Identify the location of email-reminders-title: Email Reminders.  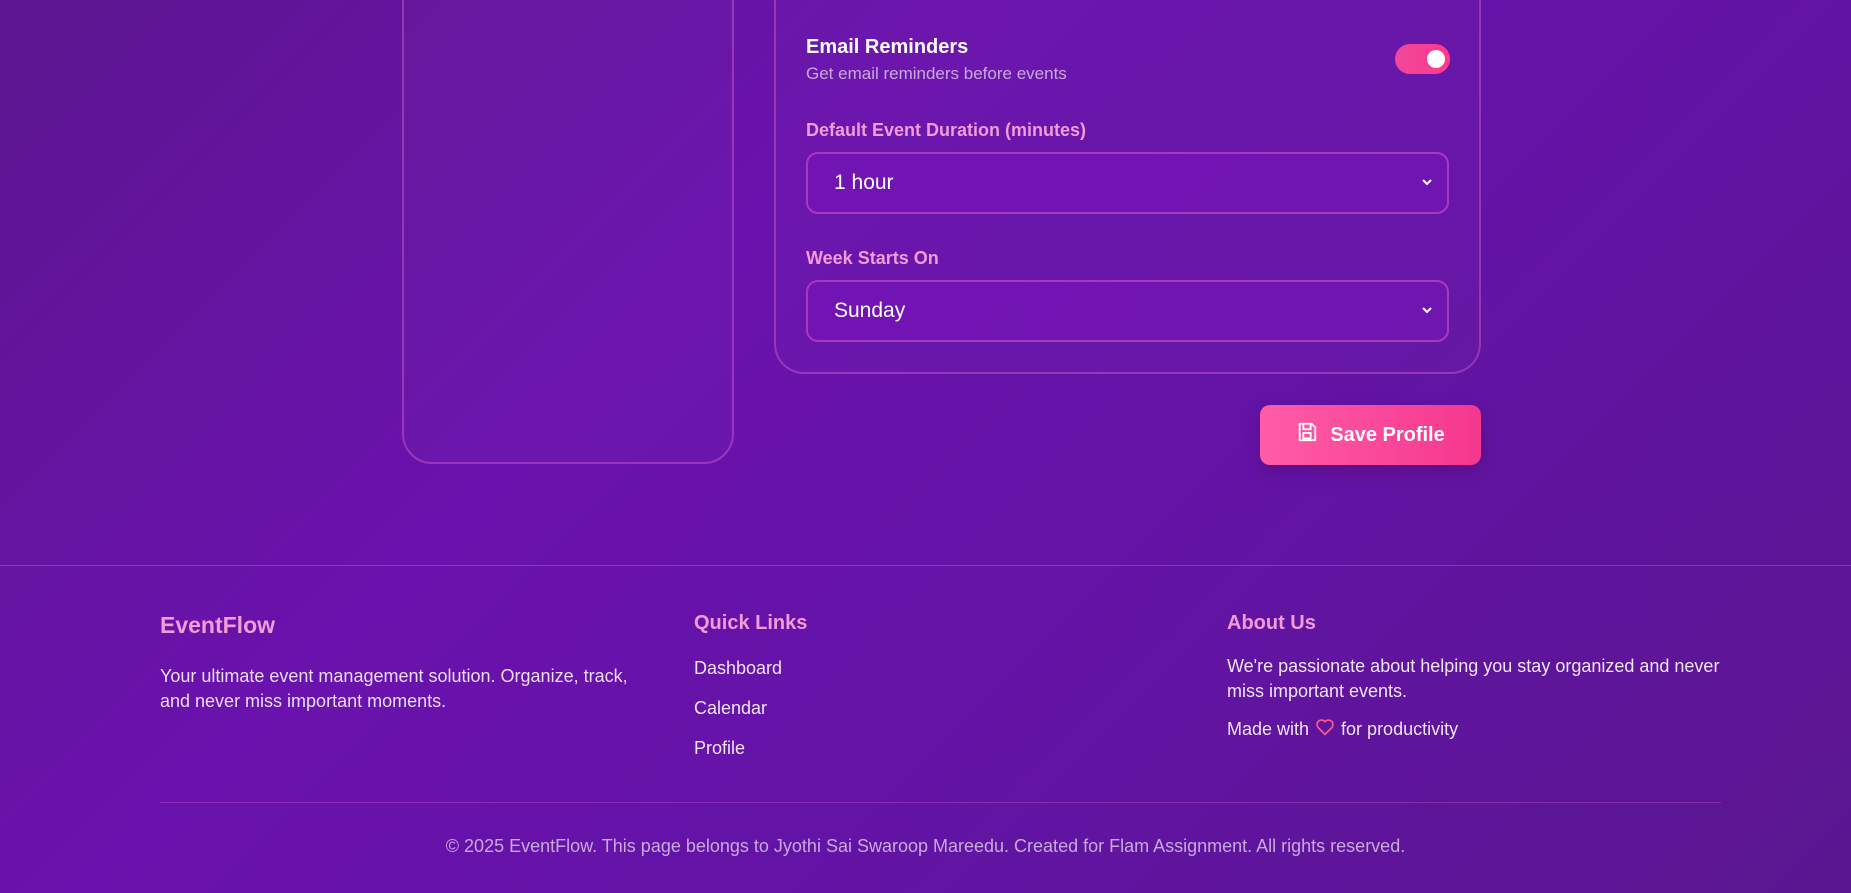
(887, 47).